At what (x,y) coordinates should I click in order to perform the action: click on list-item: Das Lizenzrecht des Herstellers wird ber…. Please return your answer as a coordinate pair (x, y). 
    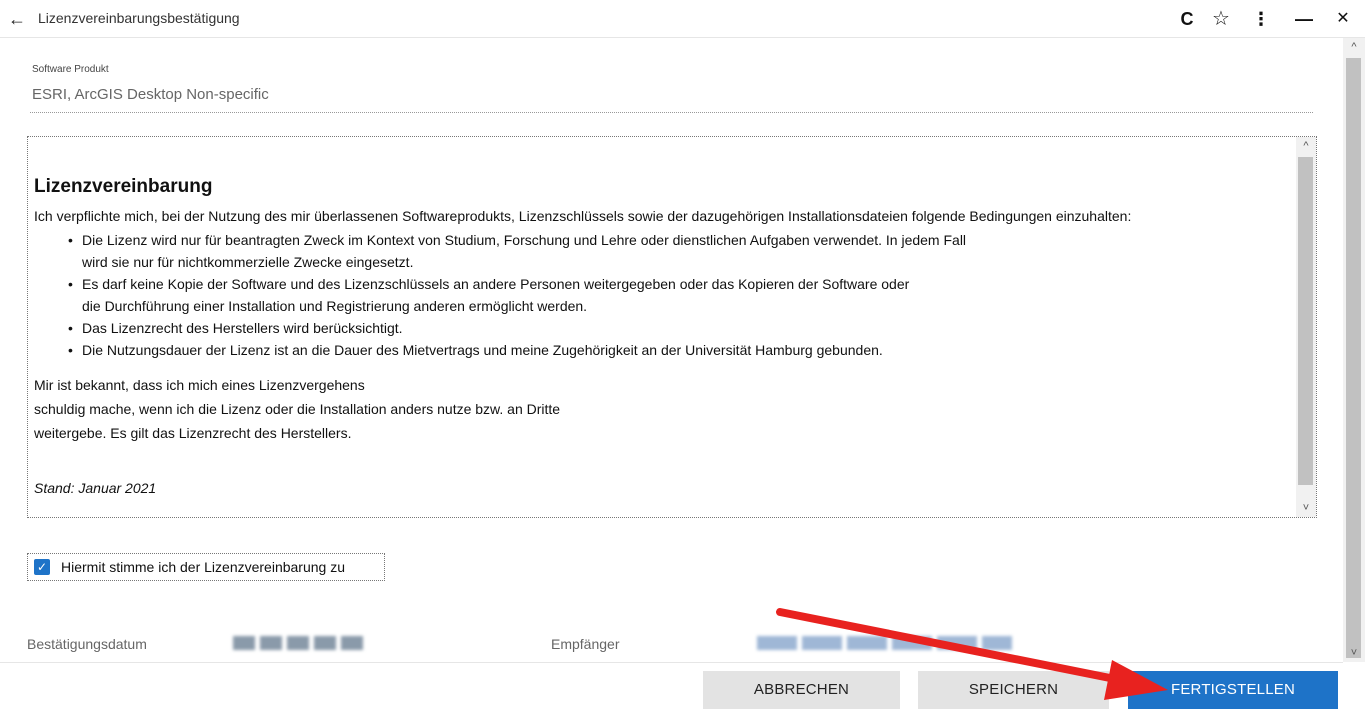
    Looking at the image, I should click on (680, 328).